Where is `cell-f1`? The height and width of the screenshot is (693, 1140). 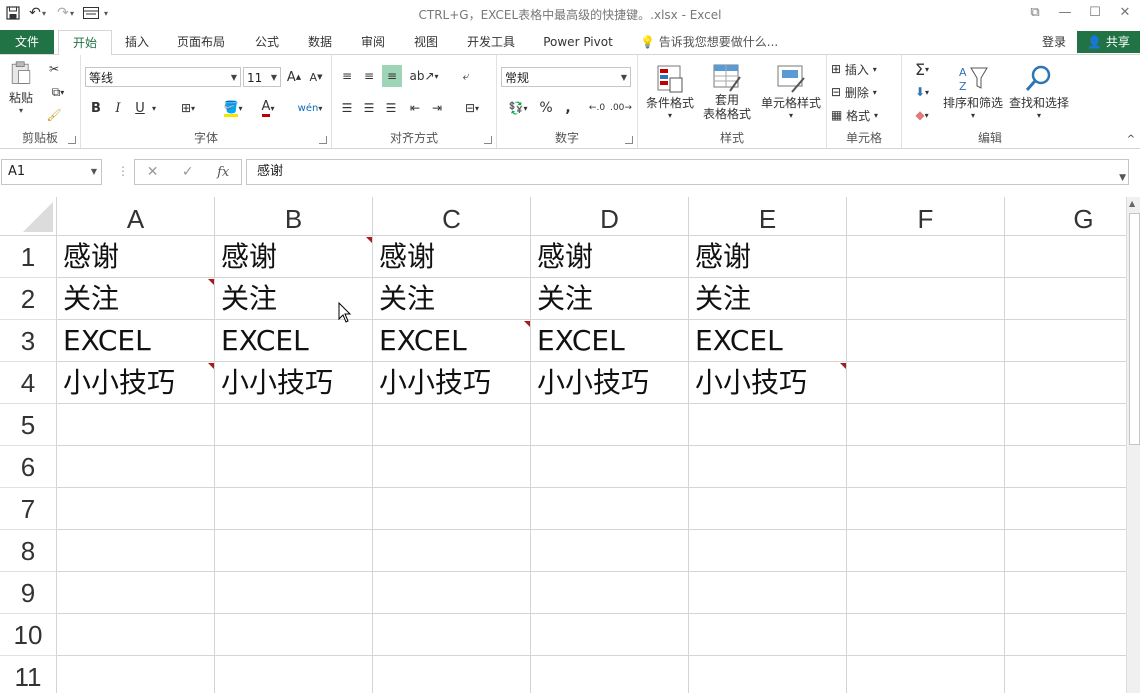 cell-f1 is located at coordinates (926, 257).